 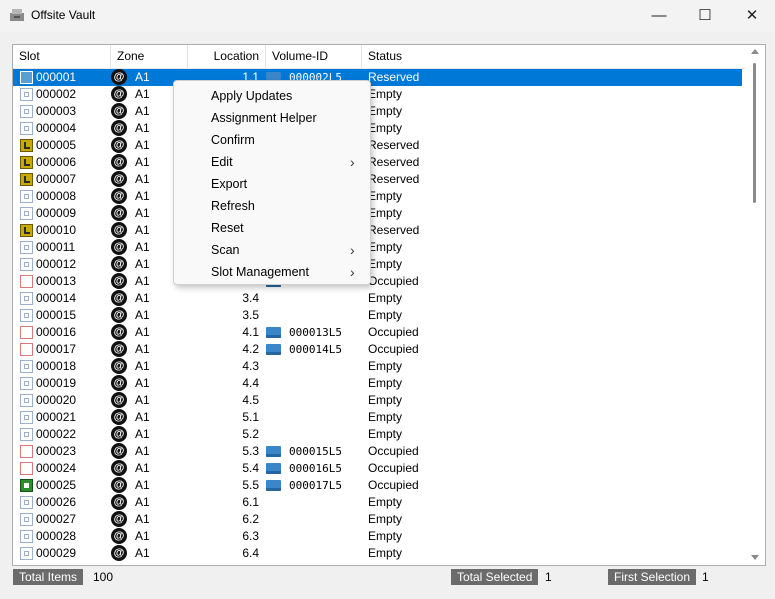 I want to click on window-title: Offsite Vault, so click(x=63, y=15).